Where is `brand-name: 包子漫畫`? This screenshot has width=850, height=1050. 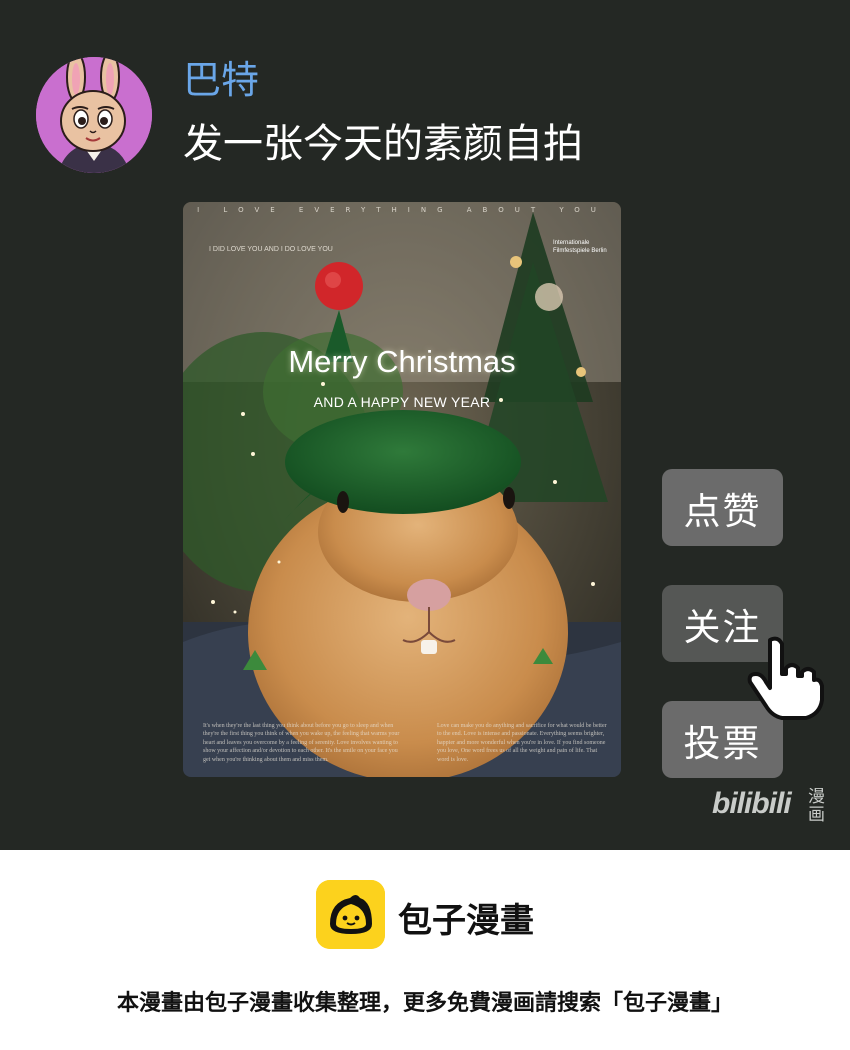
brand-name: 包子漫畫 is located at coordinates (466, 921).